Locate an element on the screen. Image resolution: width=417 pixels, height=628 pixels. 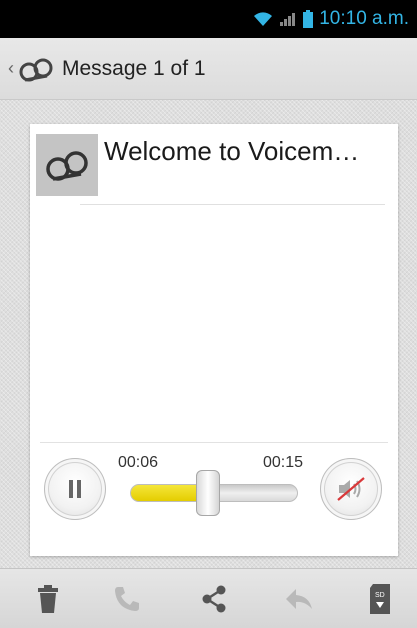
trash-icon is located at coordinates (48, 599).